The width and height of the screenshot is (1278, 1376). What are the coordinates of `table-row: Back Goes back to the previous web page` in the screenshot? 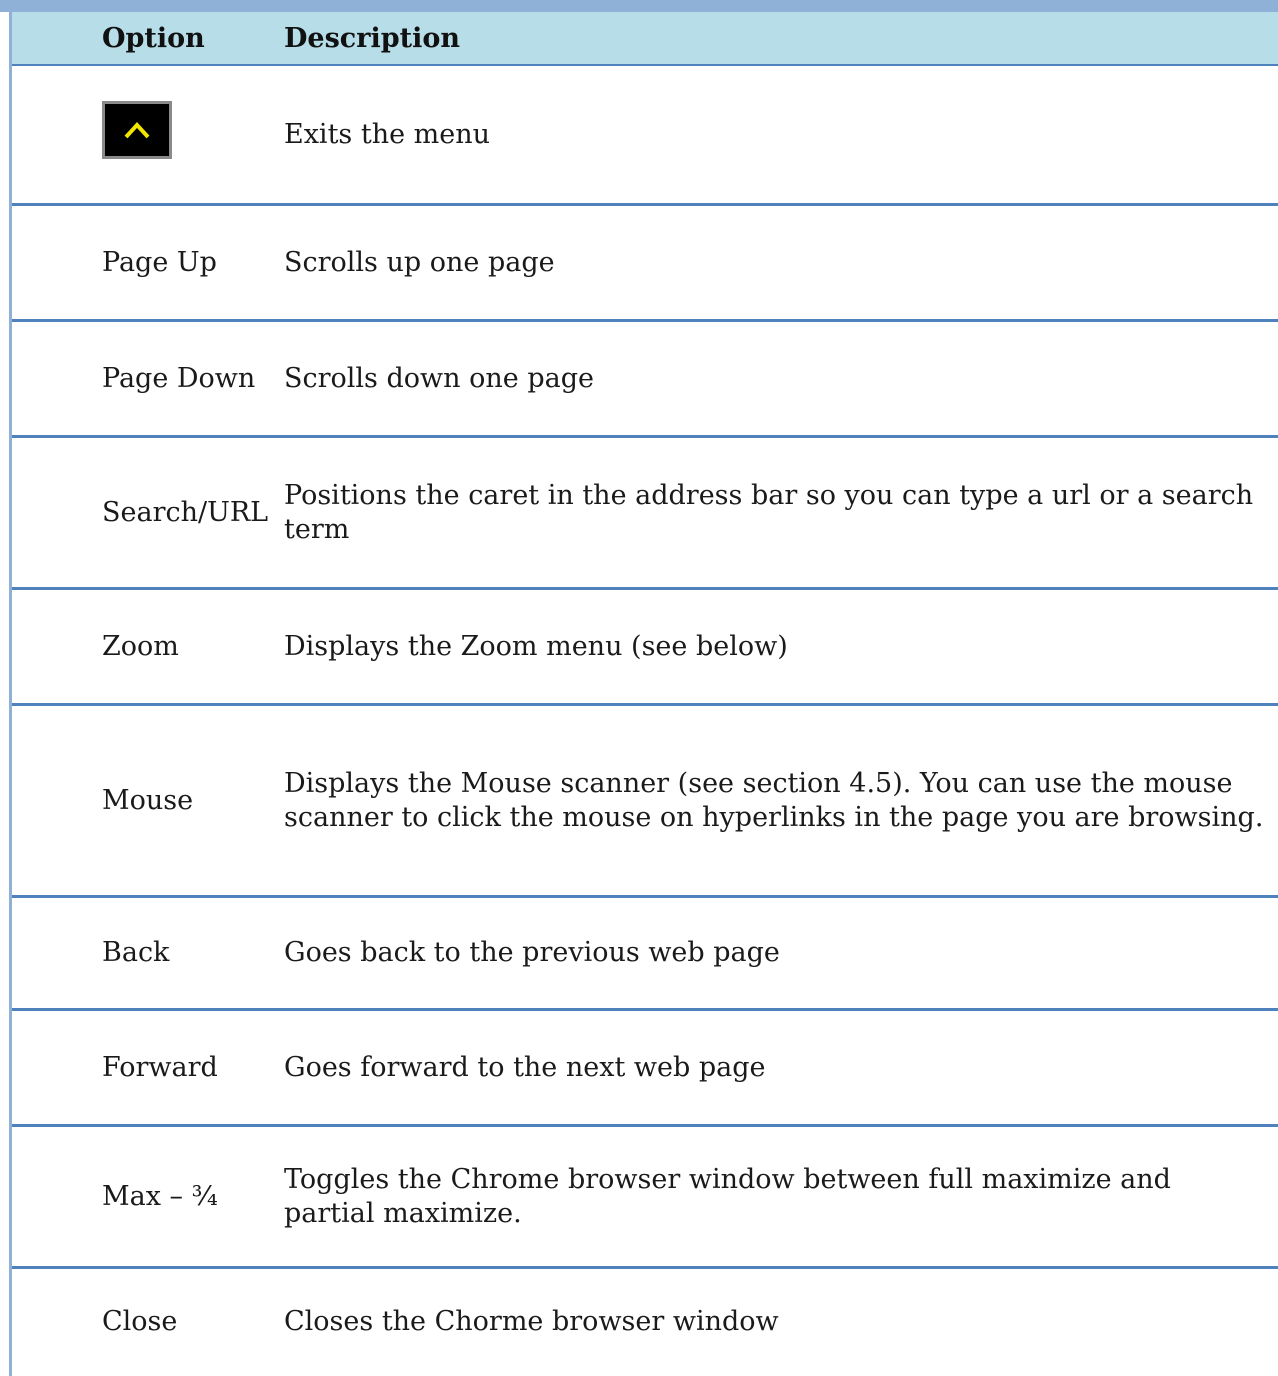 It's located at (645, 954).